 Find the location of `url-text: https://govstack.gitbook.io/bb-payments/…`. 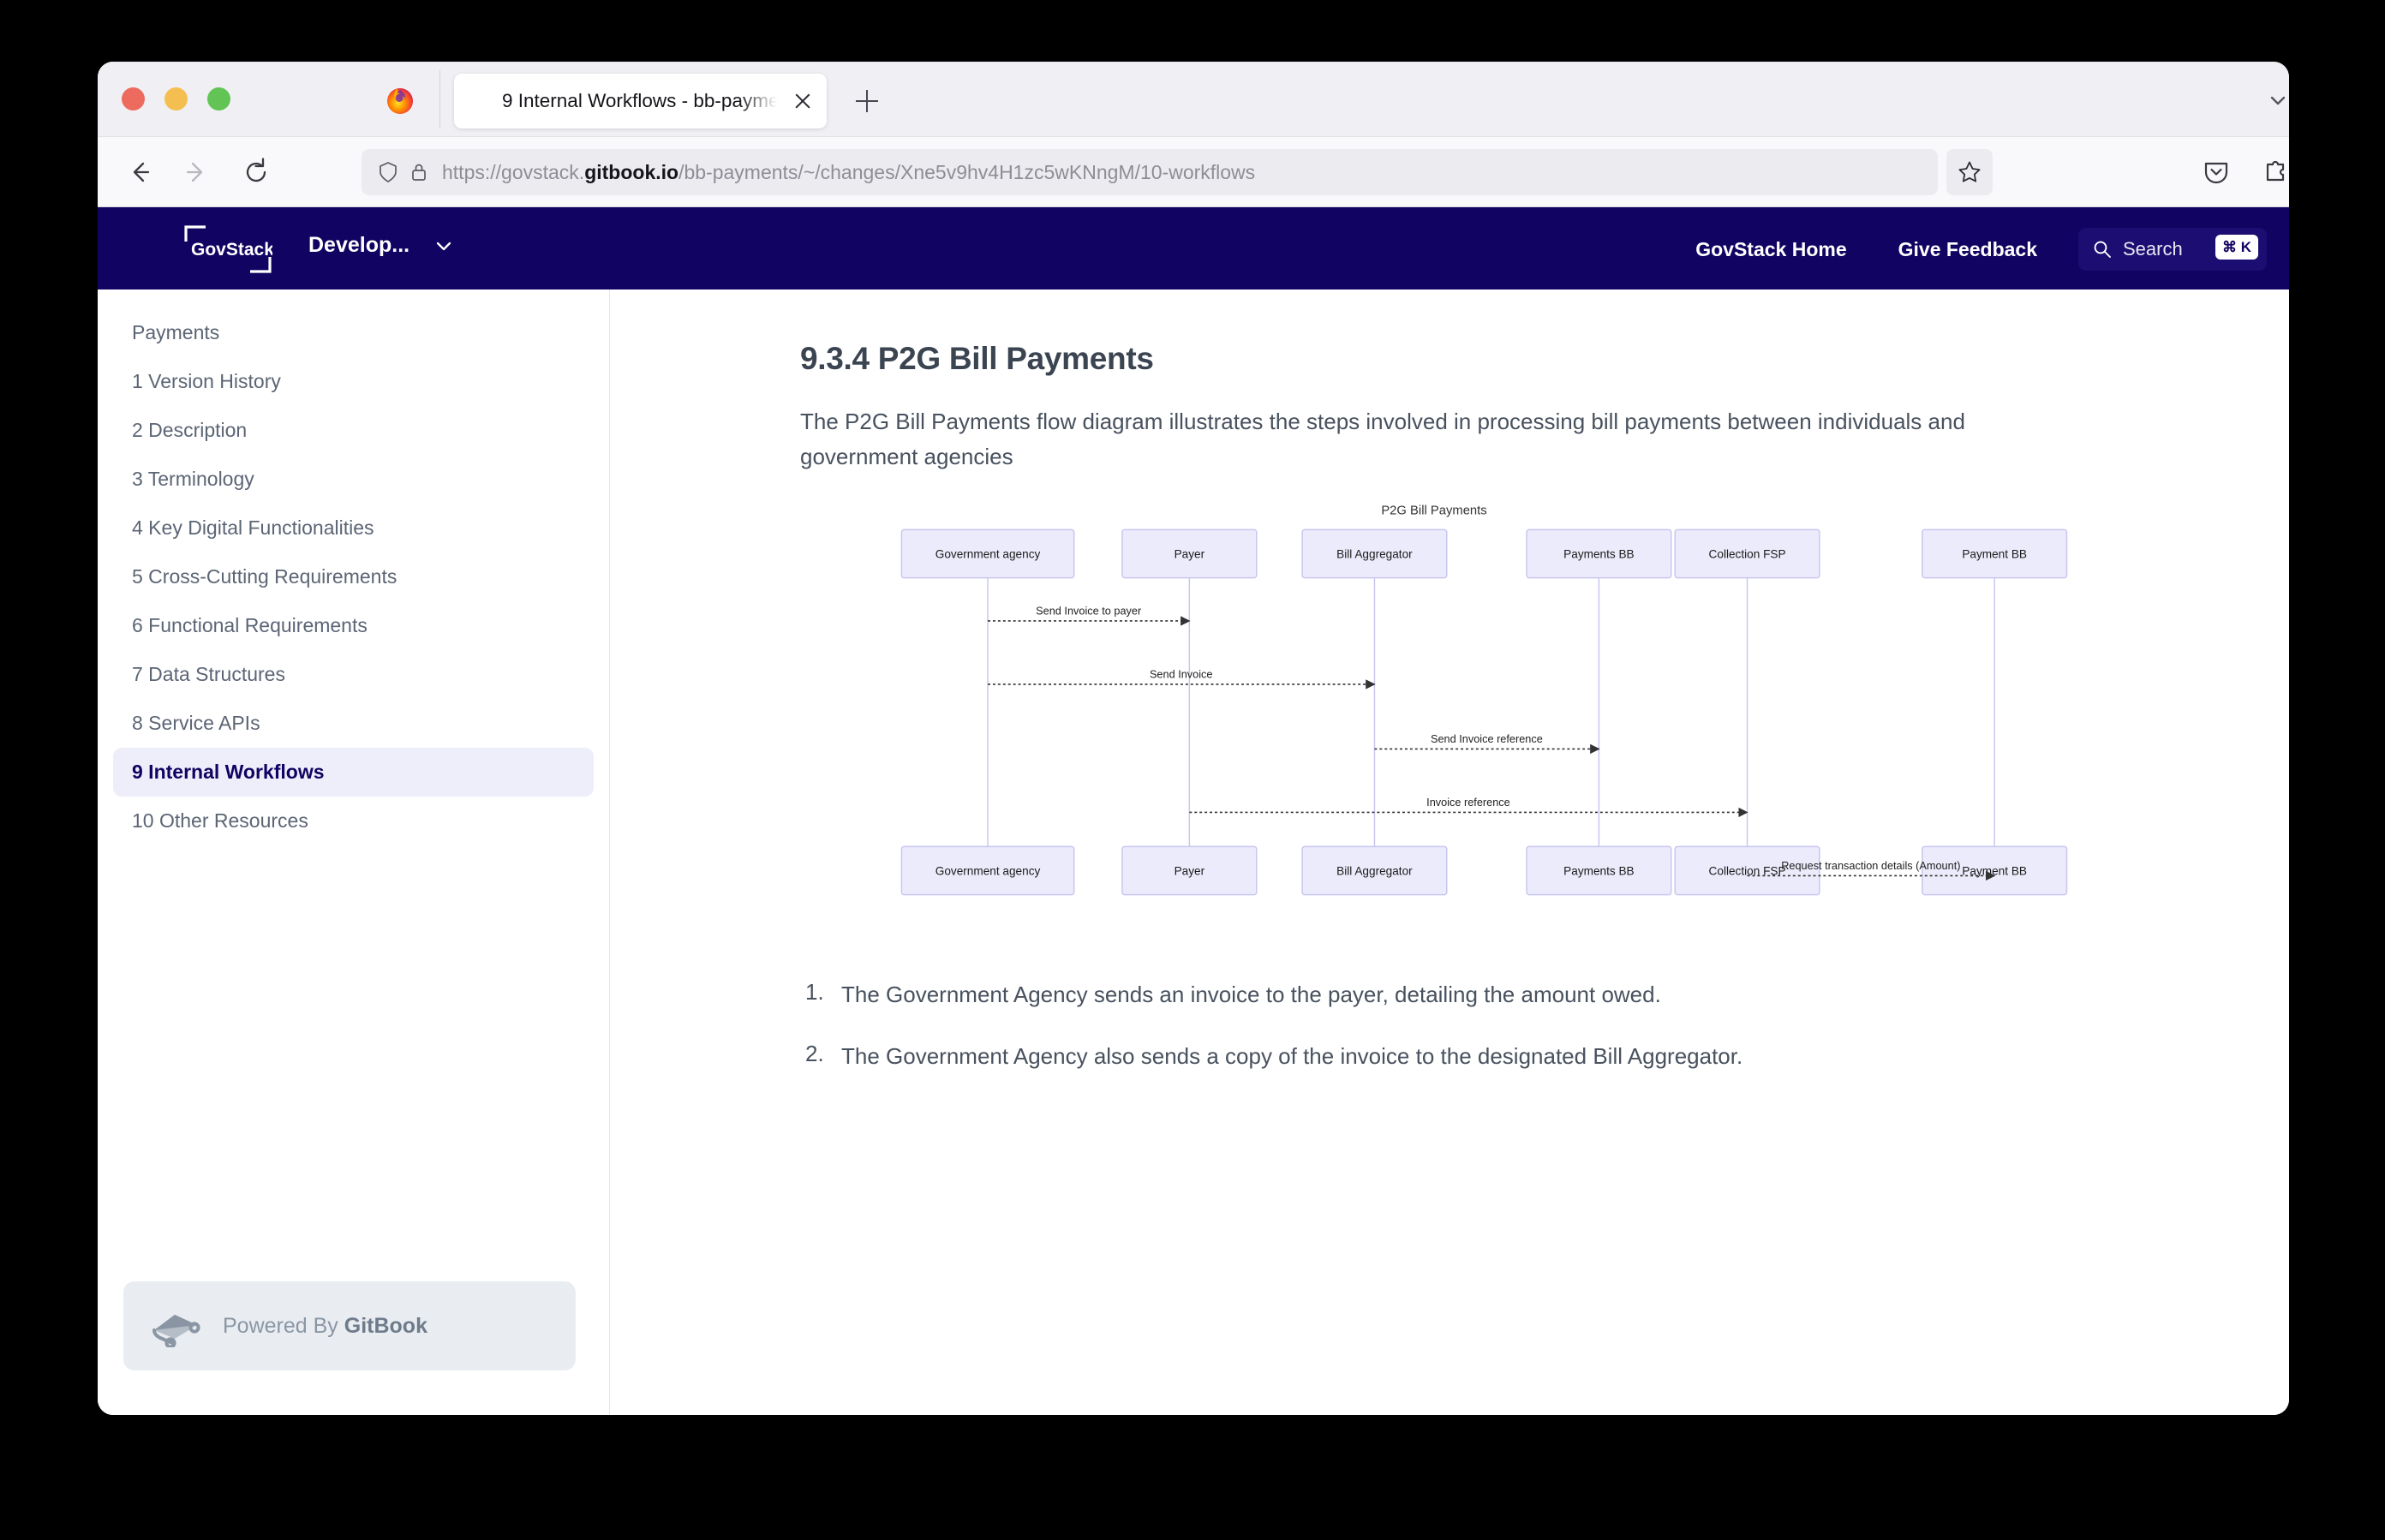

url-text: https://govstack.gitbook.io/bb-payments/… is located at coordinates (849, 171).